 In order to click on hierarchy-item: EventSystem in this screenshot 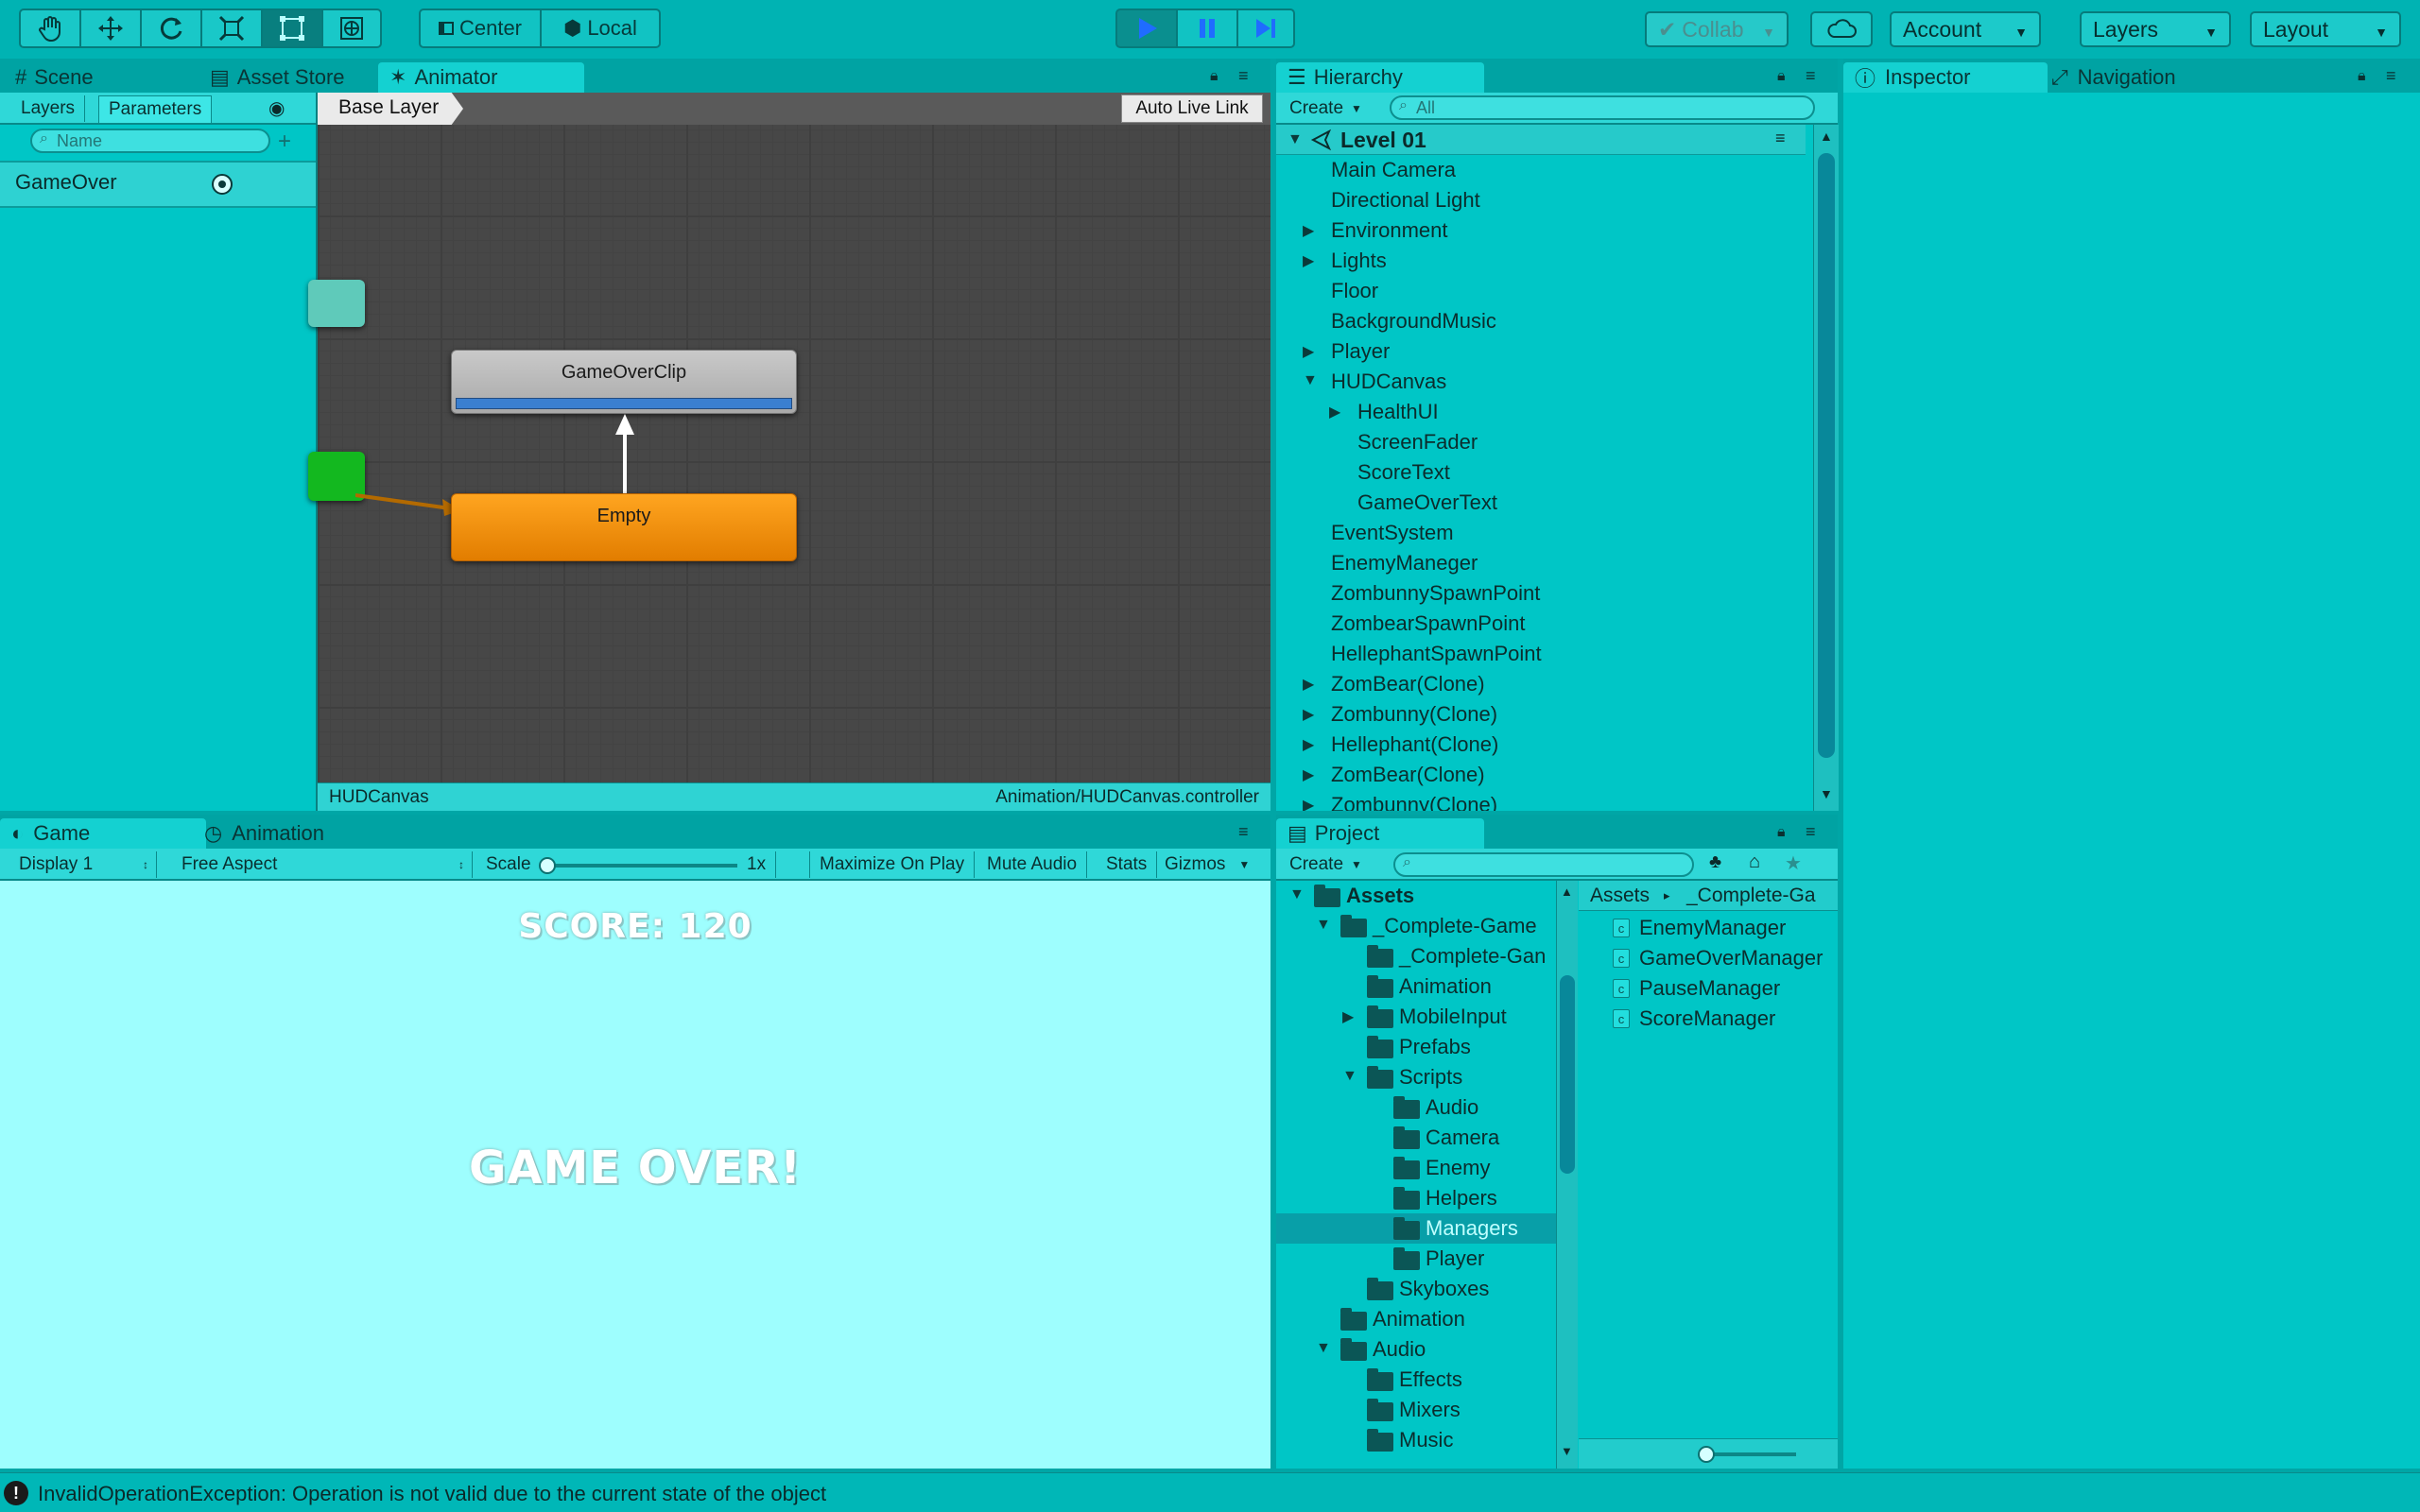, I will do `click(1541, 533)`.